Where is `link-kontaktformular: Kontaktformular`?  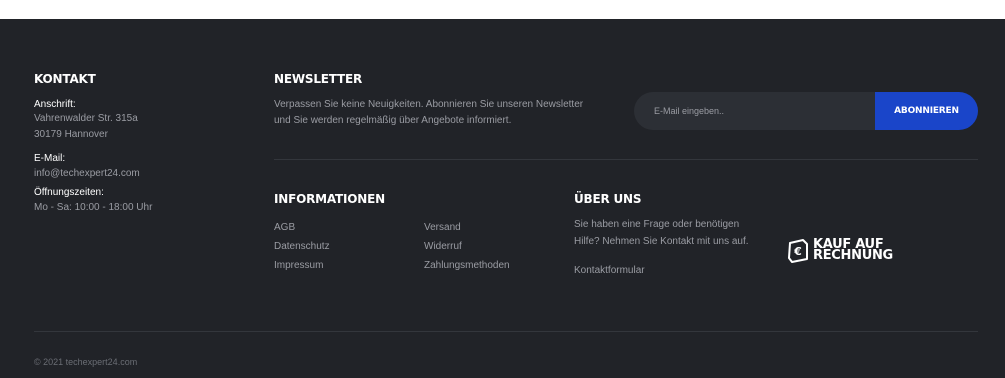 link-kontaktformular: Kontaktformular is located at coordinates (609, 270).